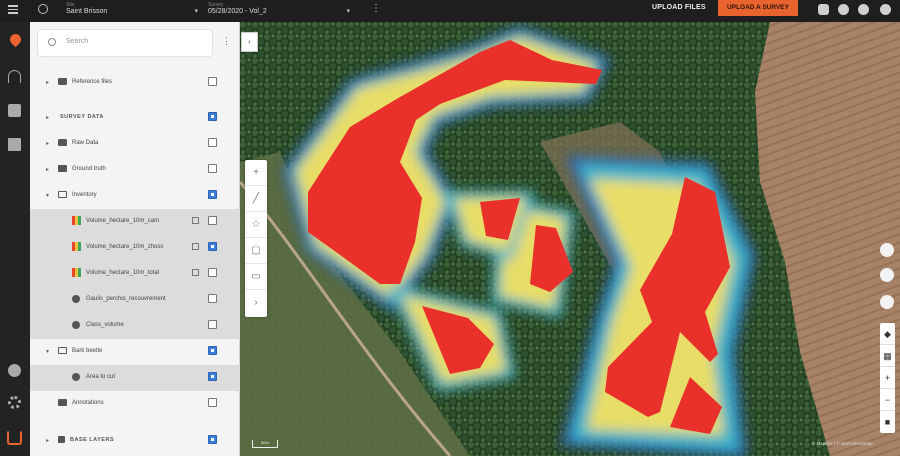 This screenshot has height=456, width=900. What do you see at coordinates (43, 9) in the screenshot?
I see `globe-icon` at bounding box center [43, 9].